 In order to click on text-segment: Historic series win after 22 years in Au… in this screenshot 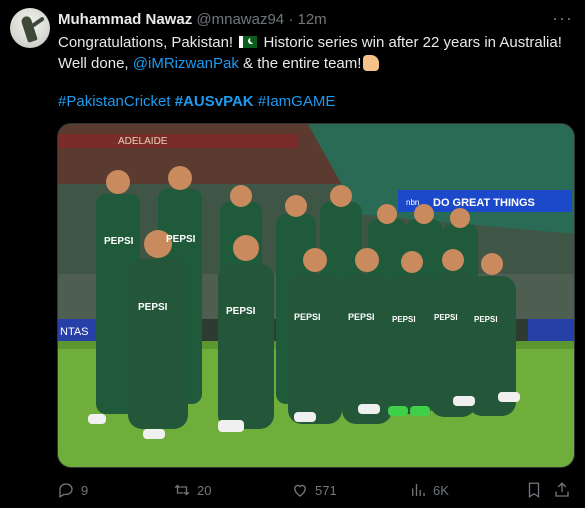, I will do `click(410, 42)`.